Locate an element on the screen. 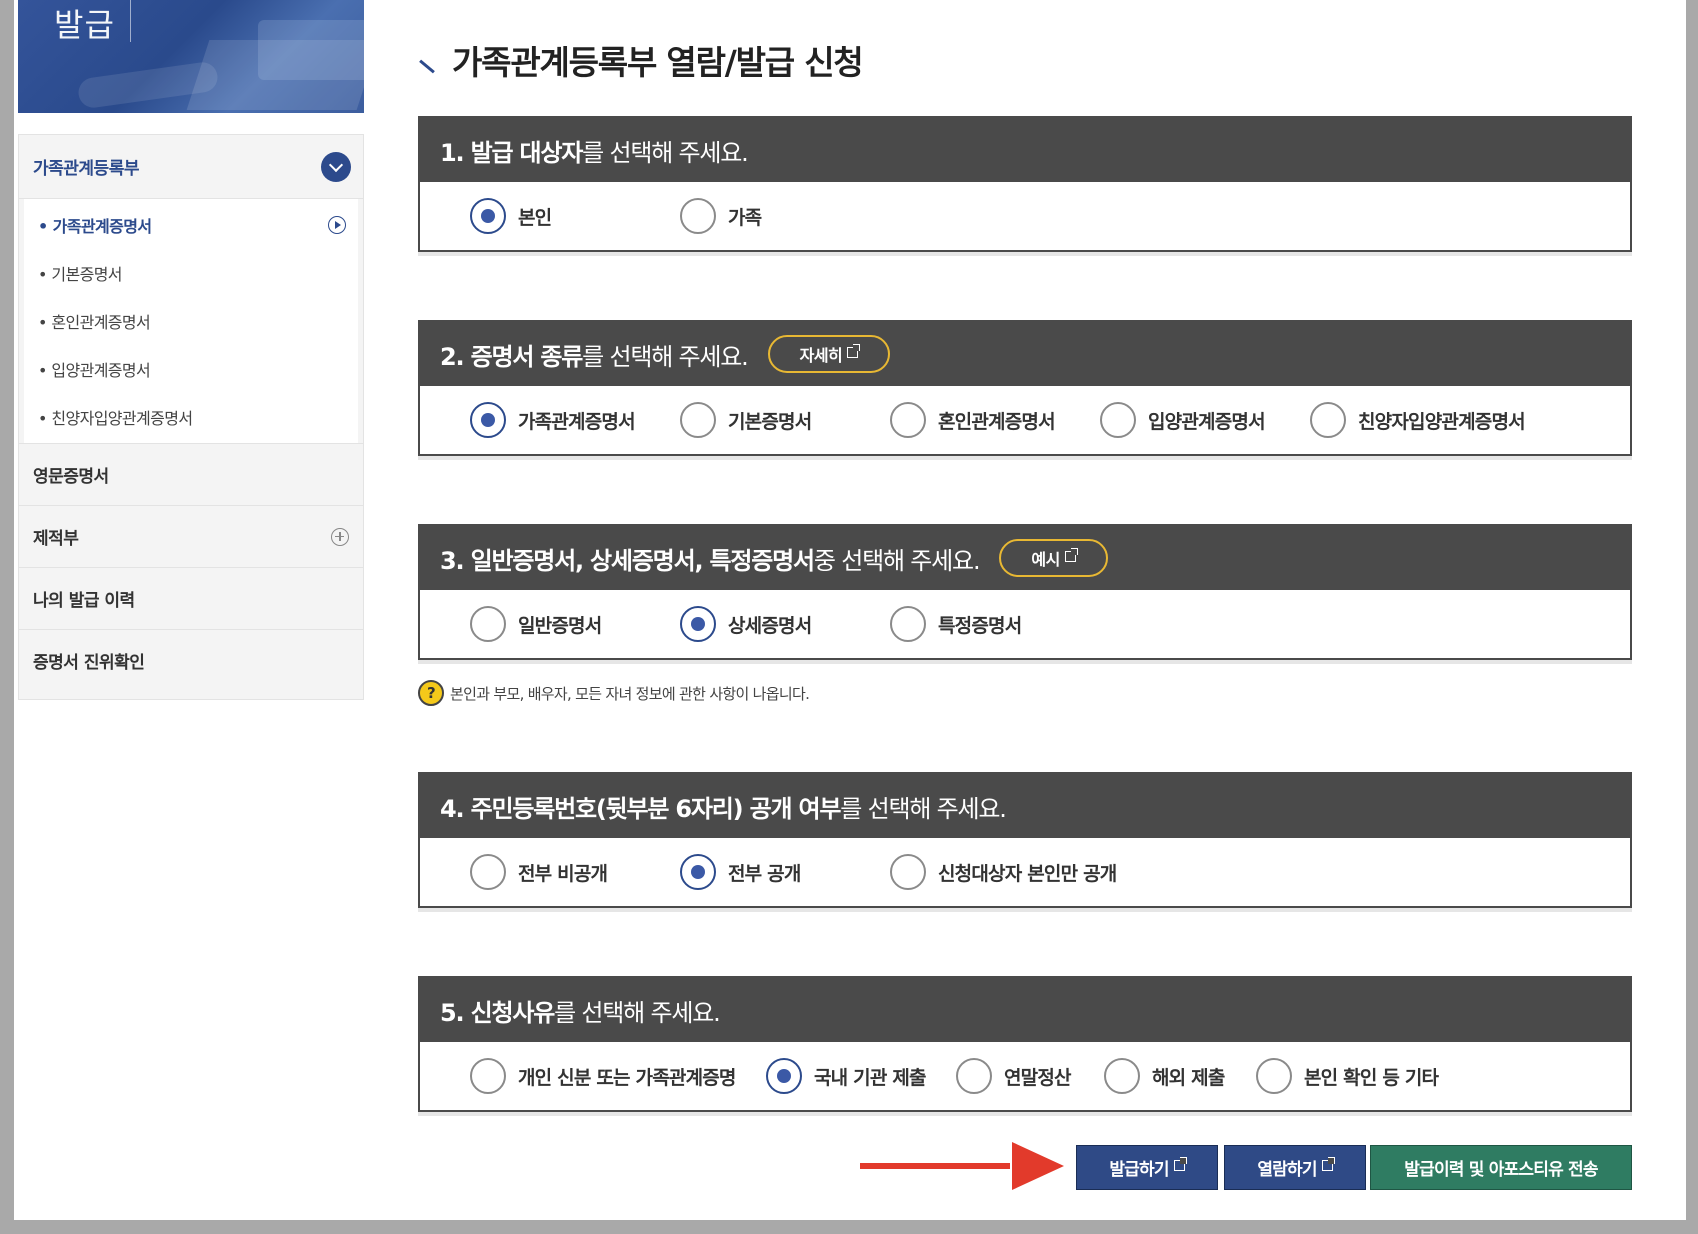  sidebar-subitem-text: 기본증명서 is located at coordinates (86, 274).